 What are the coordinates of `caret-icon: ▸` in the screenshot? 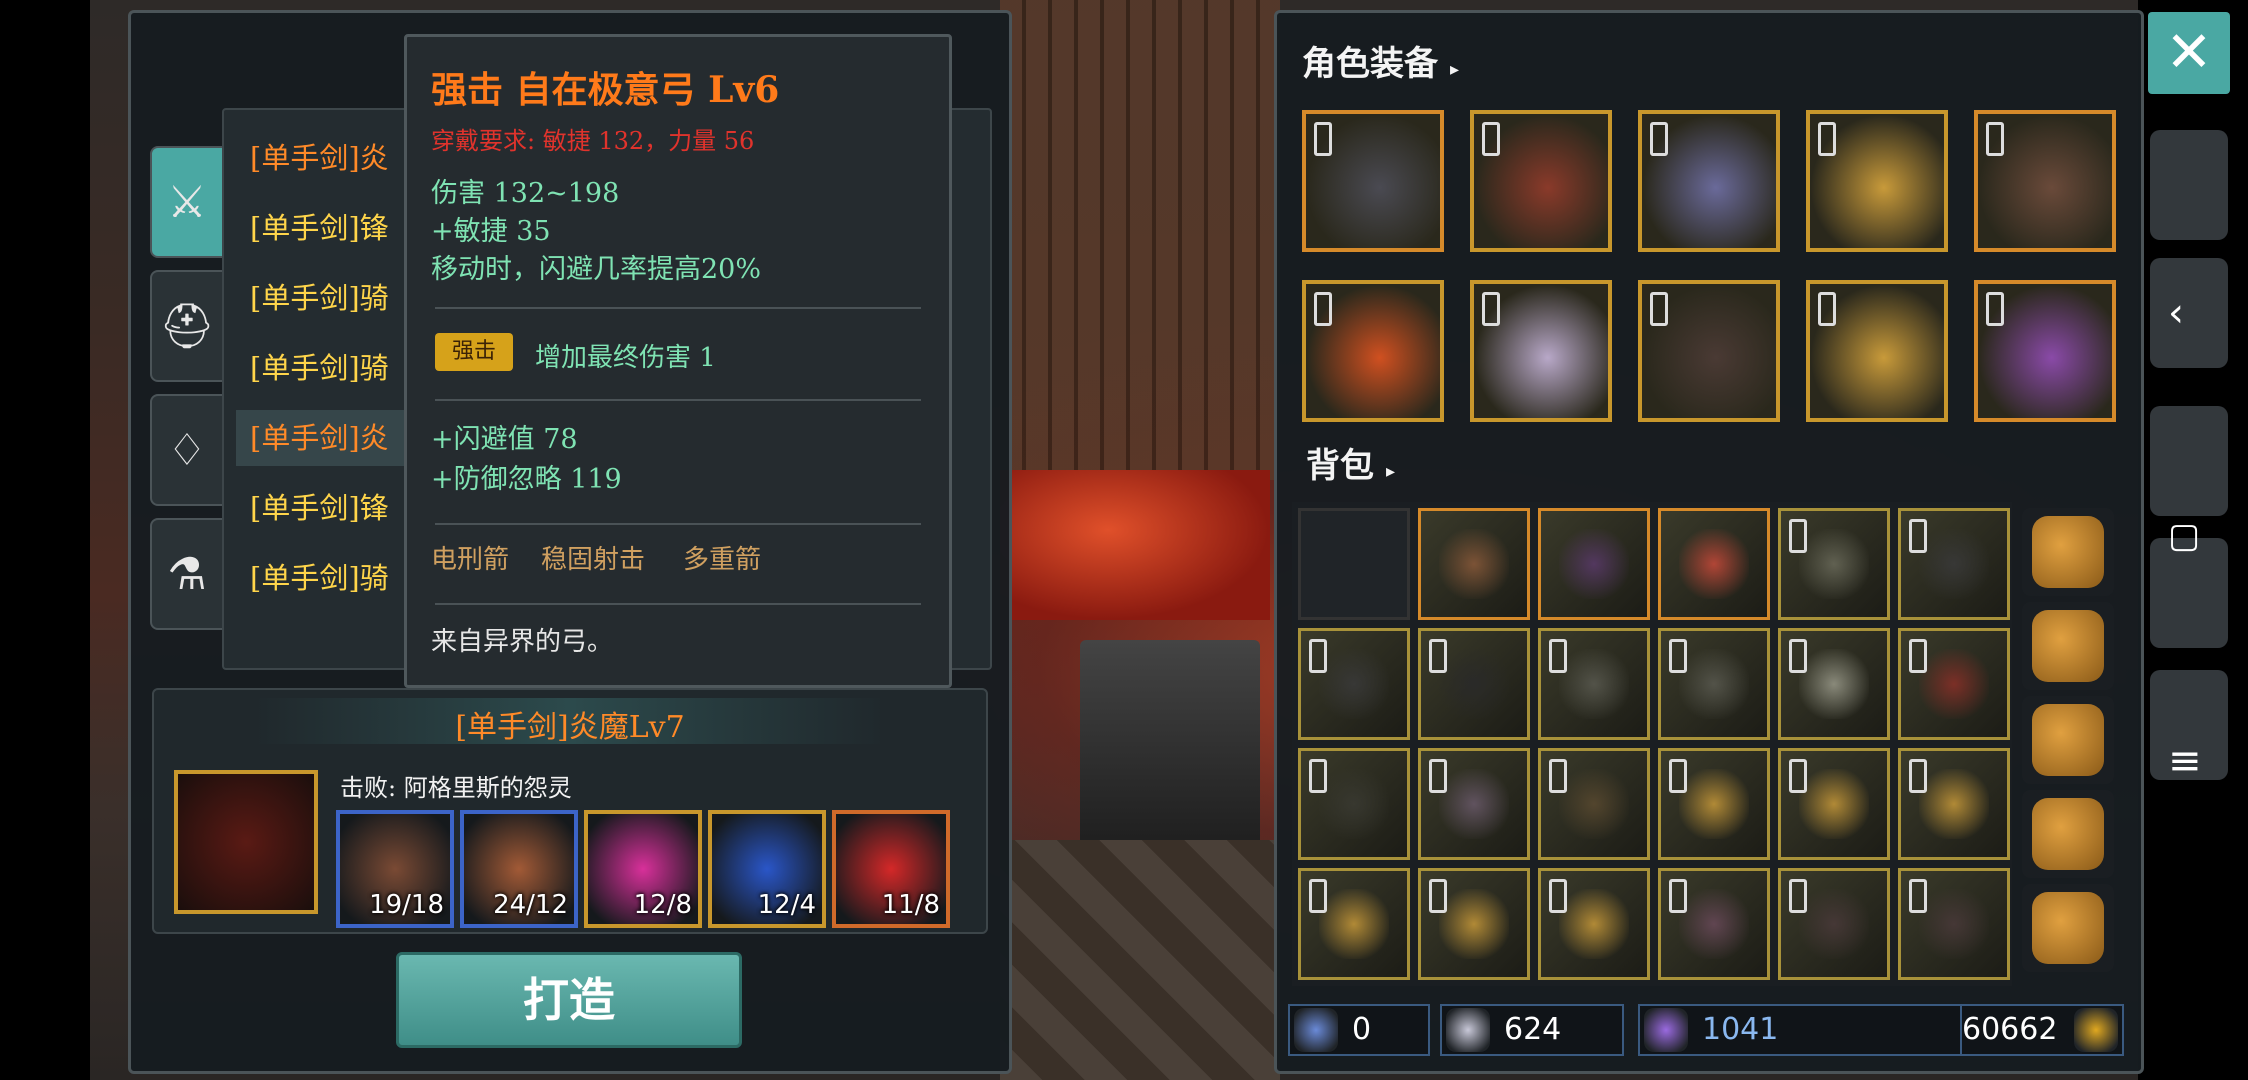 It's located at (1455, 69).